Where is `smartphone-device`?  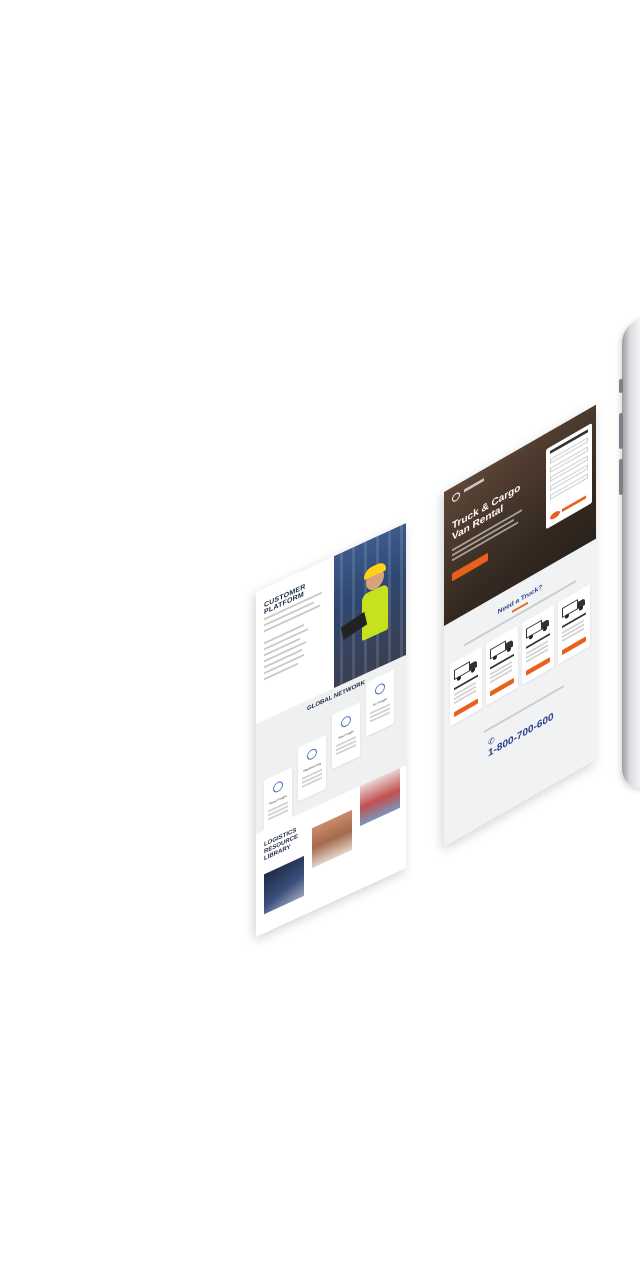 smartphone-device is located at coordinates (629, 553).